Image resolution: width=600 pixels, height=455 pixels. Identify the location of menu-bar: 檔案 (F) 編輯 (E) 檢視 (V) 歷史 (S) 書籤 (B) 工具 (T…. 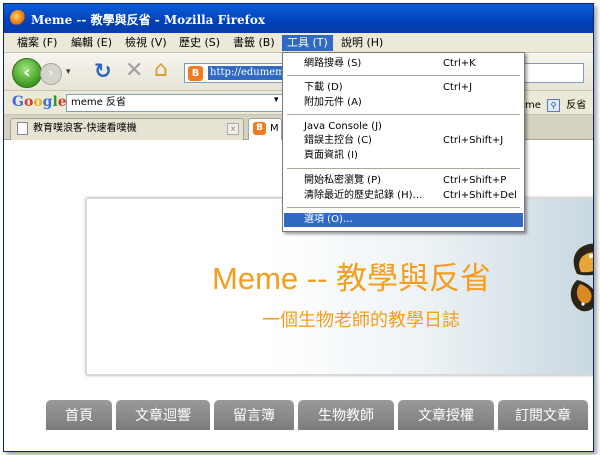
(298, 43).